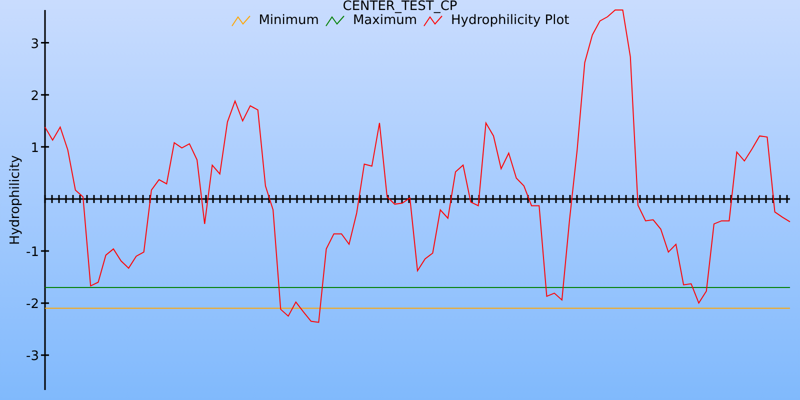 The height and width of the screenshot is (400, 800). What do you see at coordinates (32, 356) in the screenshot?
I see `tick-label: -3` at bounding box center [32, 356].